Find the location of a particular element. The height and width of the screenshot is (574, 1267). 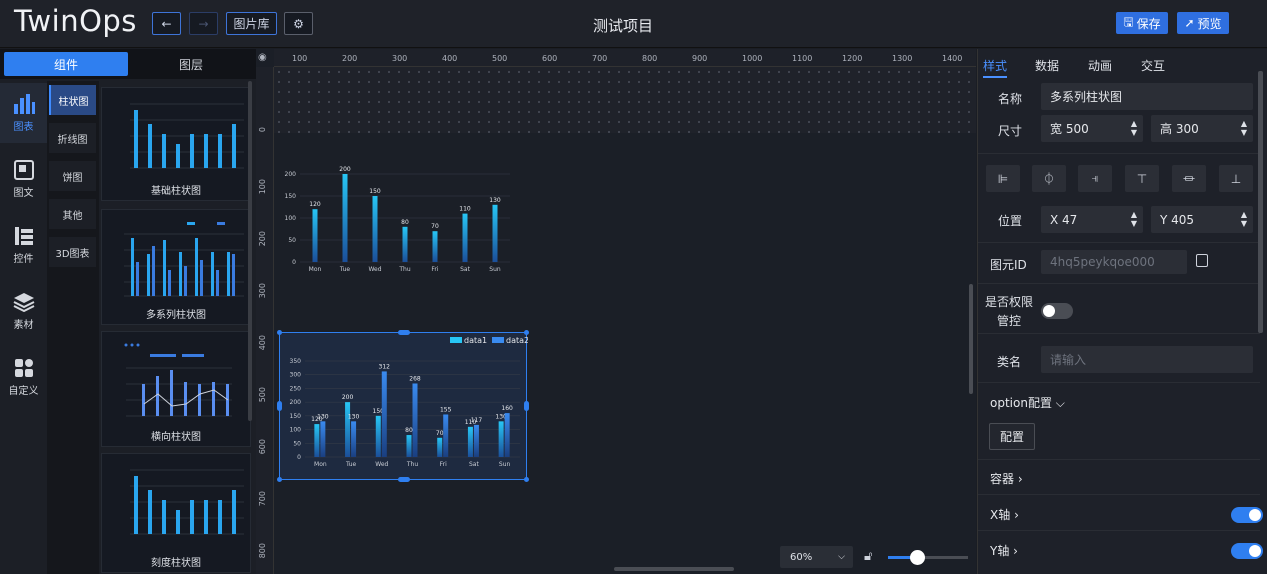

xaxis-section: X轴 › is located at coordinates (1004, 514).